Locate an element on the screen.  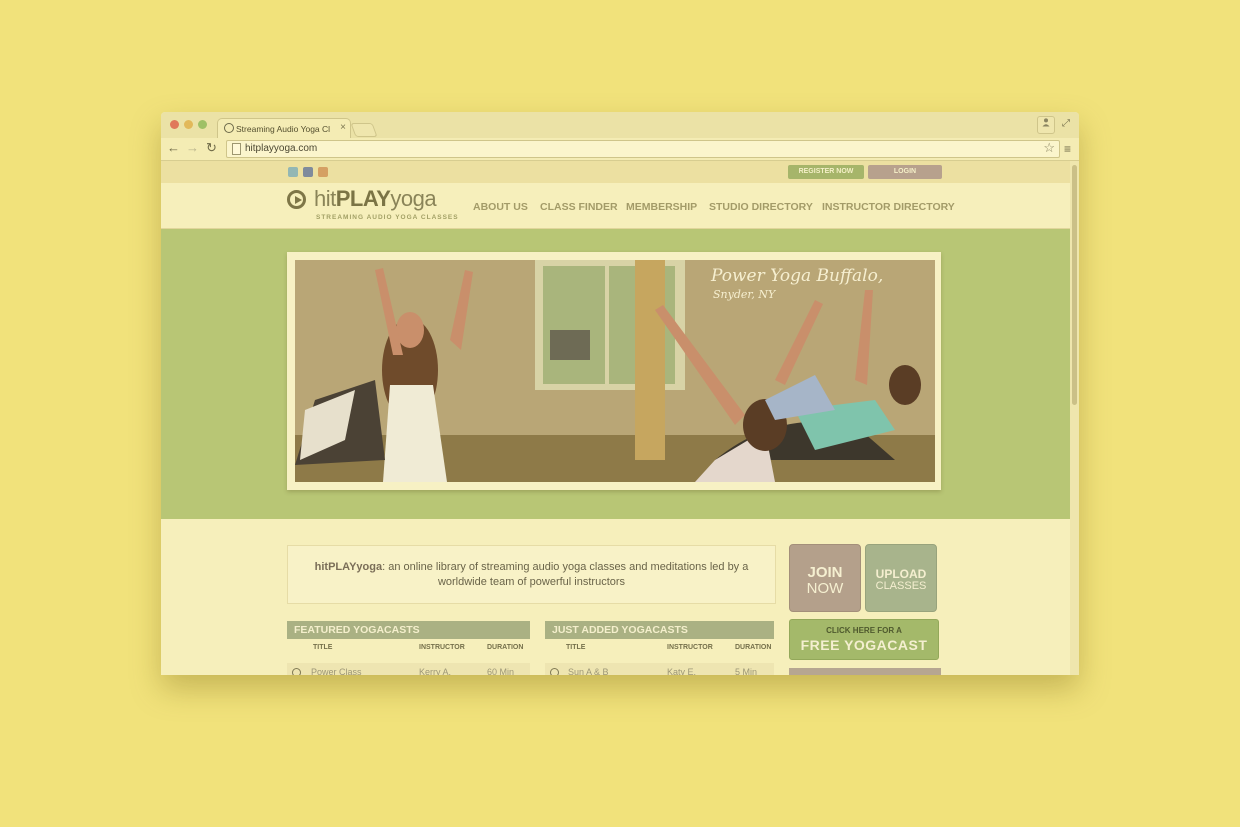
upload-label-line1: UPLOAD is located at coordinates (901, 574).